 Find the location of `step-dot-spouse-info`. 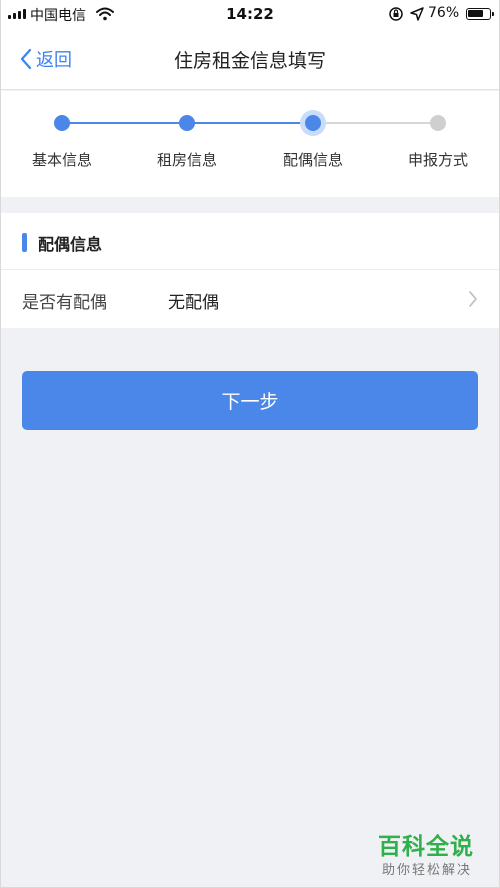

step-dot-spouse-info is located at coordinates (313, 123).